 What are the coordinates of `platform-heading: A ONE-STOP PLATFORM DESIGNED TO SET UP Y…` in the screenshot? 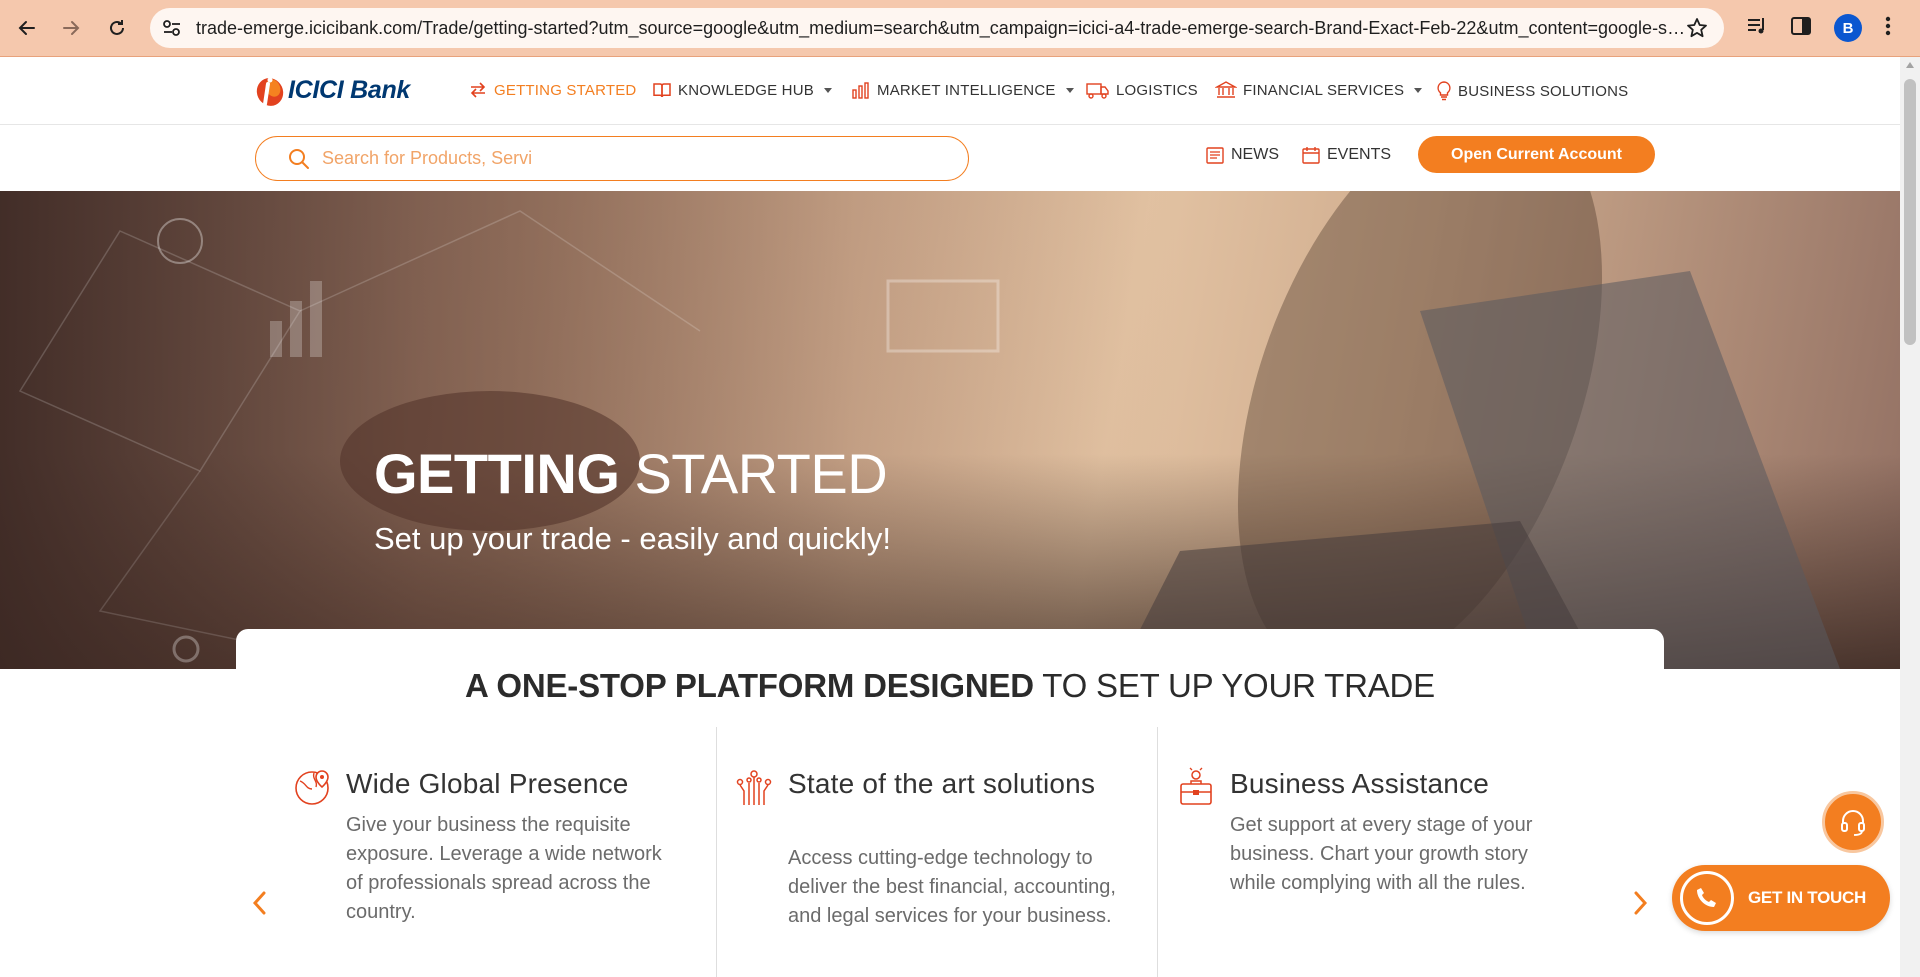 It's located at (950, 686).